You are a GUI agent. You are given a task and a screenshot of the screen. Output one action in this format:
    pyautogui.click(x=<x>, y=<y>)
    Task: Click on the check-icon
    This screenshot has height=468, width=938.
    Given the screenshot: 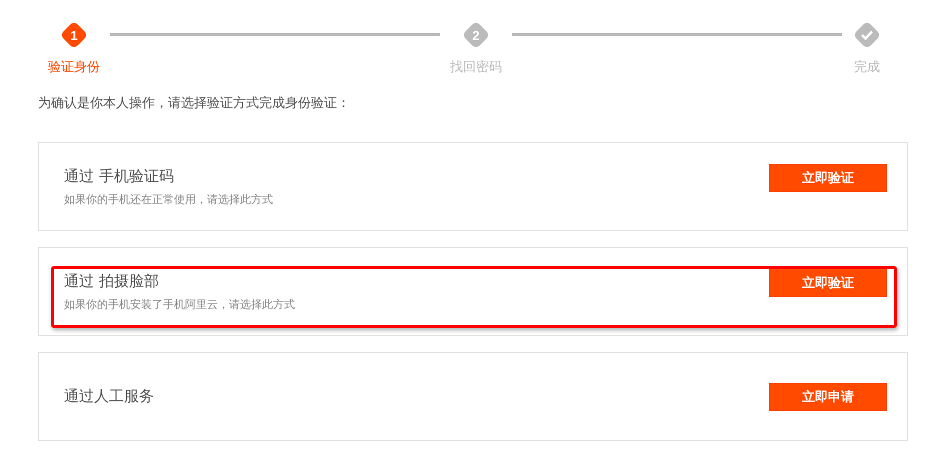 What is the action you would take?
    pyautogui.click(x=867, y=35)
    